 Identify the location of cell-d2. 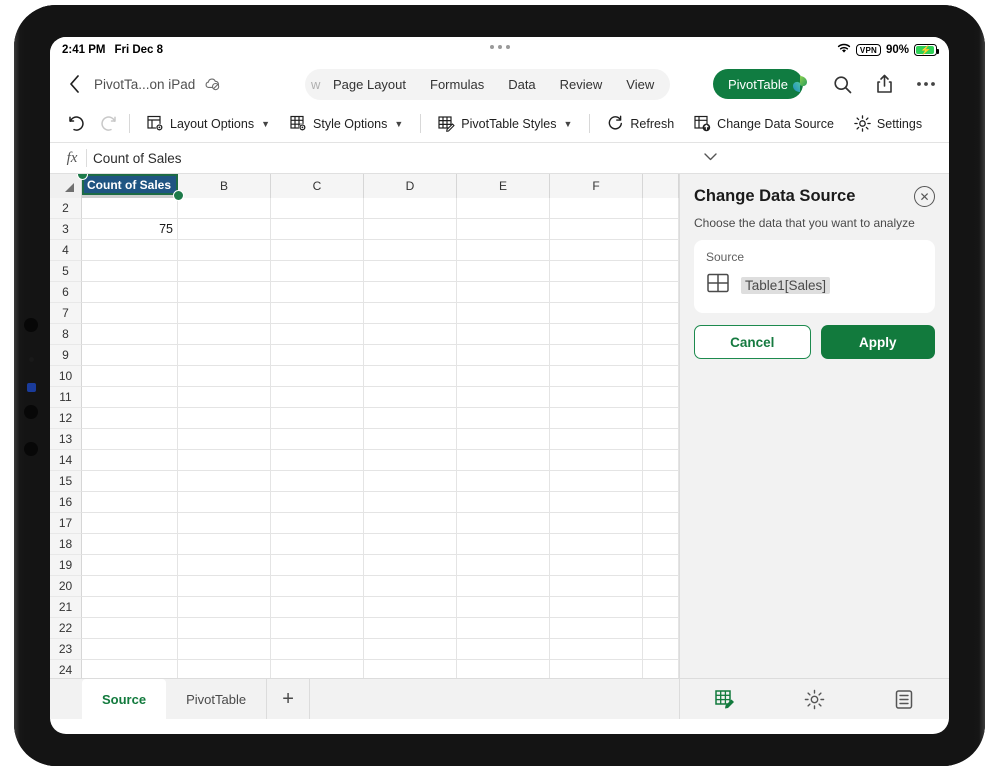
(410, 208).